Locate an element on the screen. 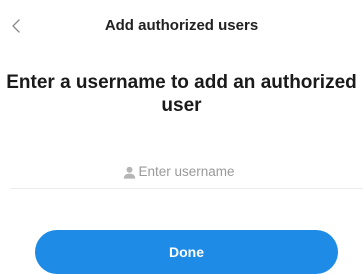 The height and width of the screenshot is (274, 363). username-field is located at coordinates (186, 172).